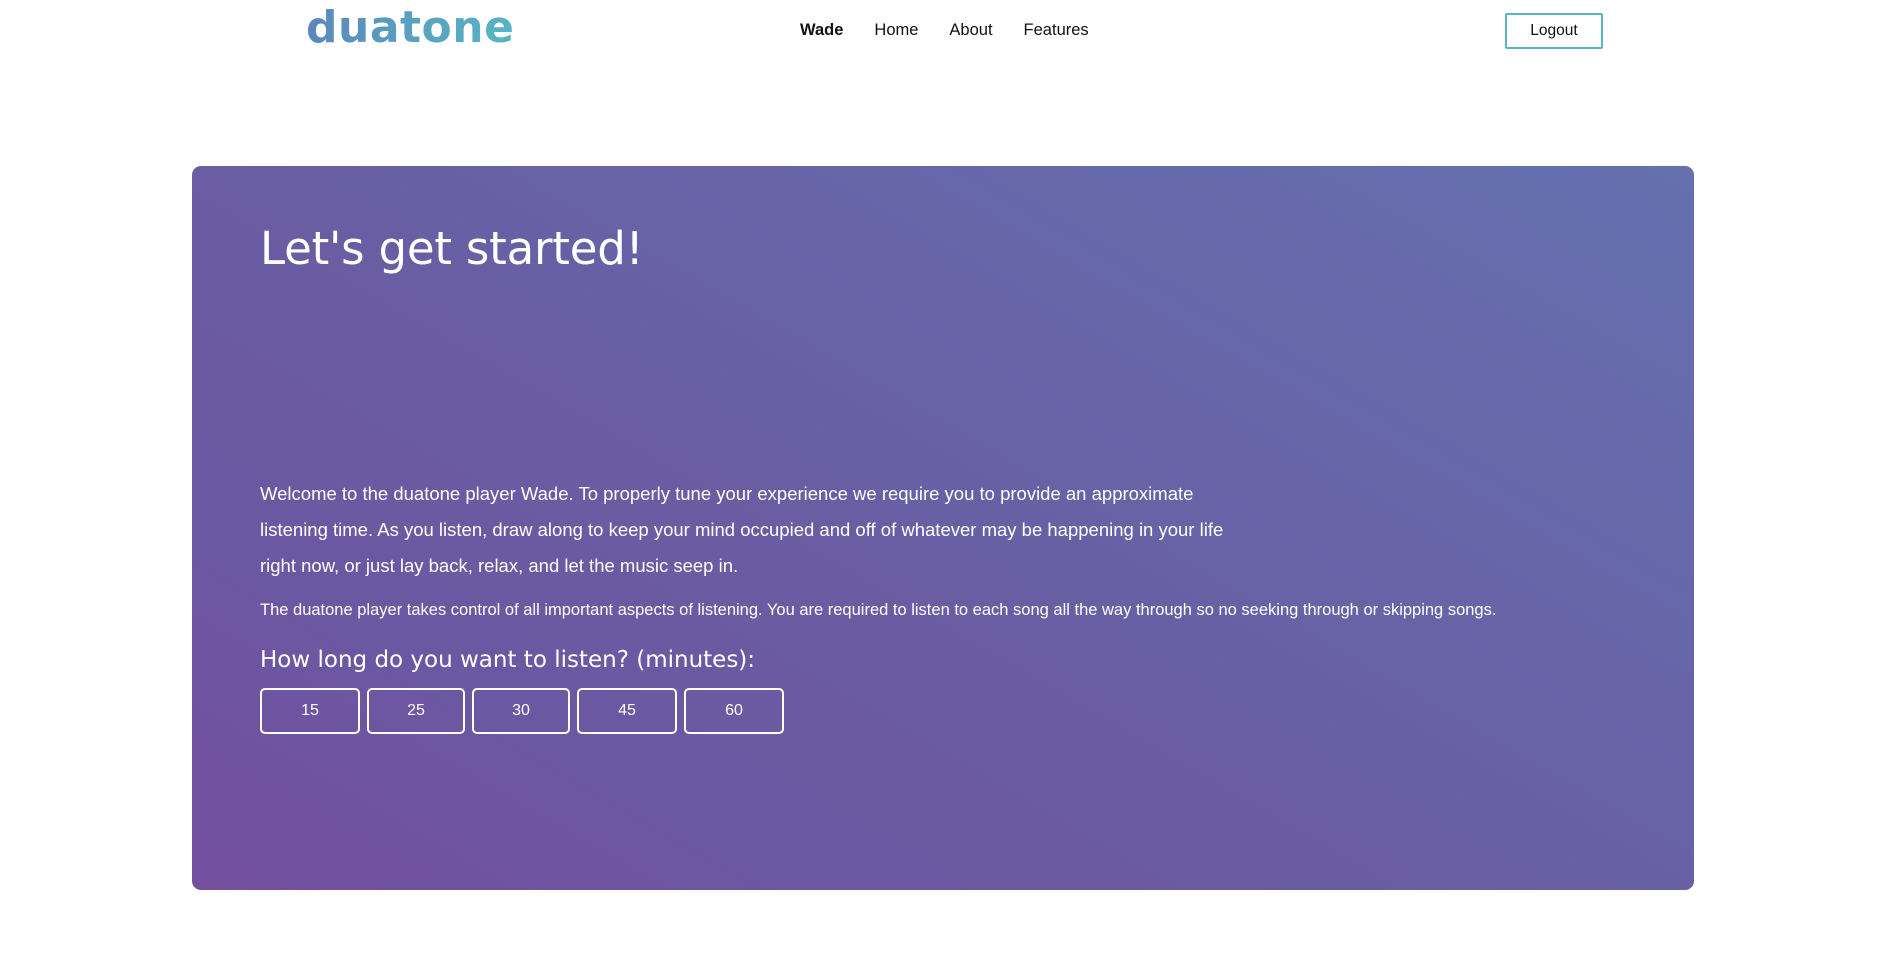 The image size is (1885, 963). What do you see at coordinates (416, 711) in the screenshot?
I see `duration-option-25: 25` at bounding box center [416, 711].